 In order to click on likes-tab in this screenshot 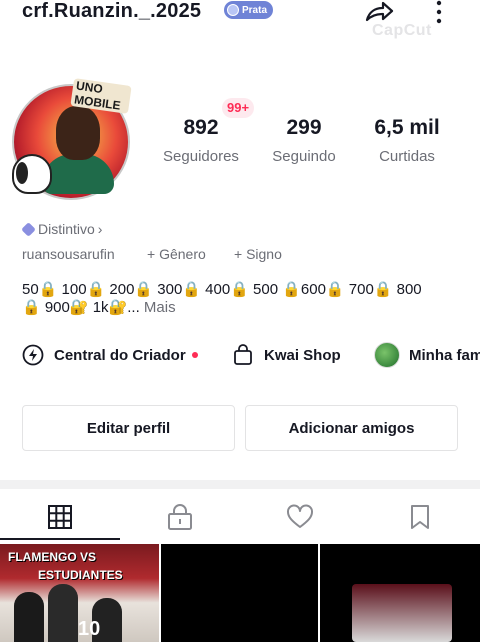, I will do `click(300, 517)`.